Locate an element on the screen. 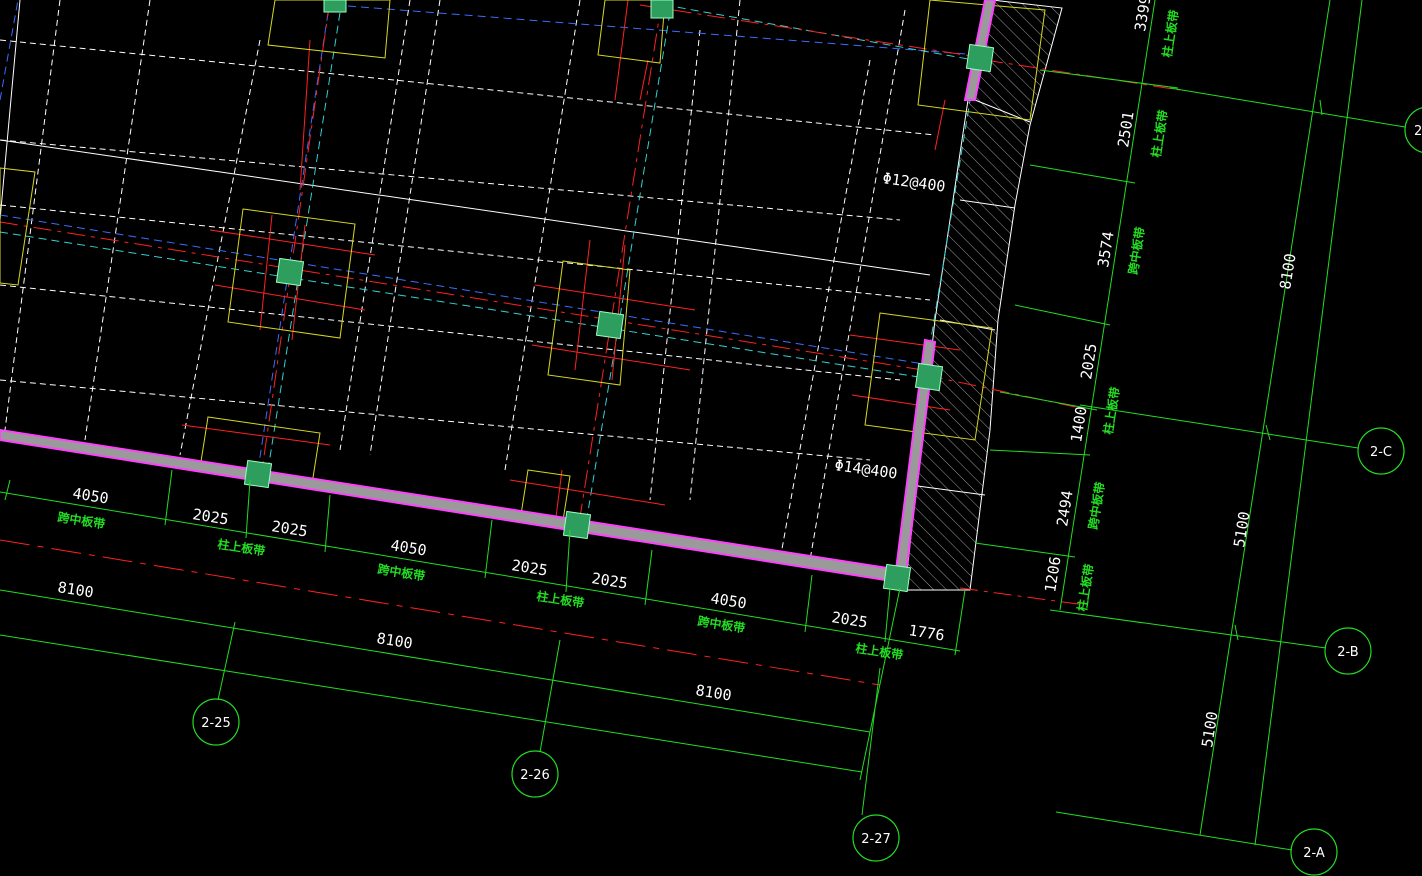  grid-bubble-label: 2-A is located at coordinates (1314, 853).